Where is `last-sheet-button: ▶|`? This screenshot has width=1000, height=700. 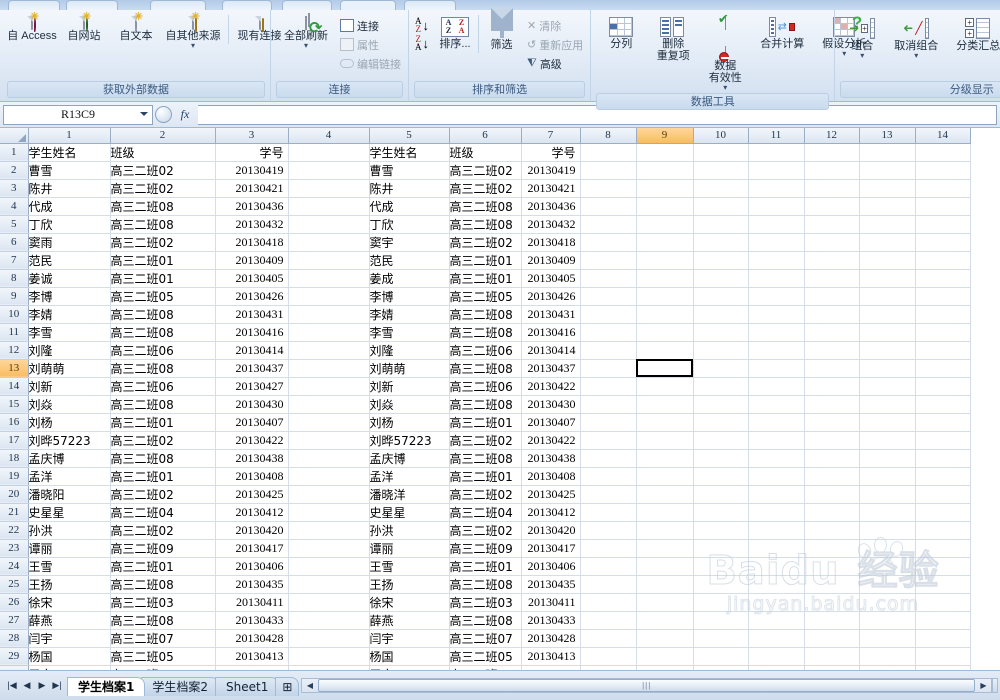
last-sheet-button: ▶| is located at coordinates (57, 686).